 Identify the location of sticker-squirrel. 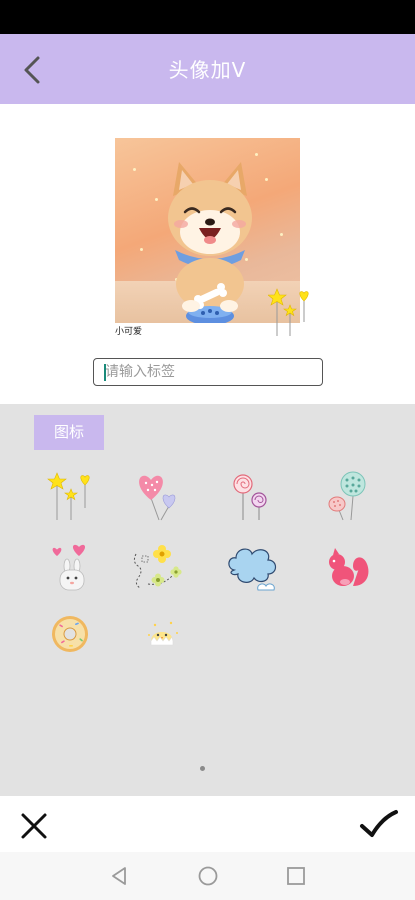
(348, 568).